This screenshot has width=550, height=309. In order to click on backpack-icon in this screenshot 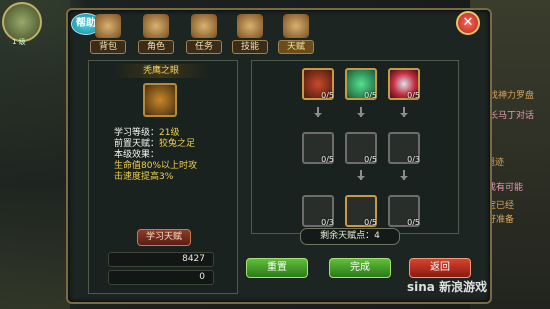, I will do `click(108, 26)`.